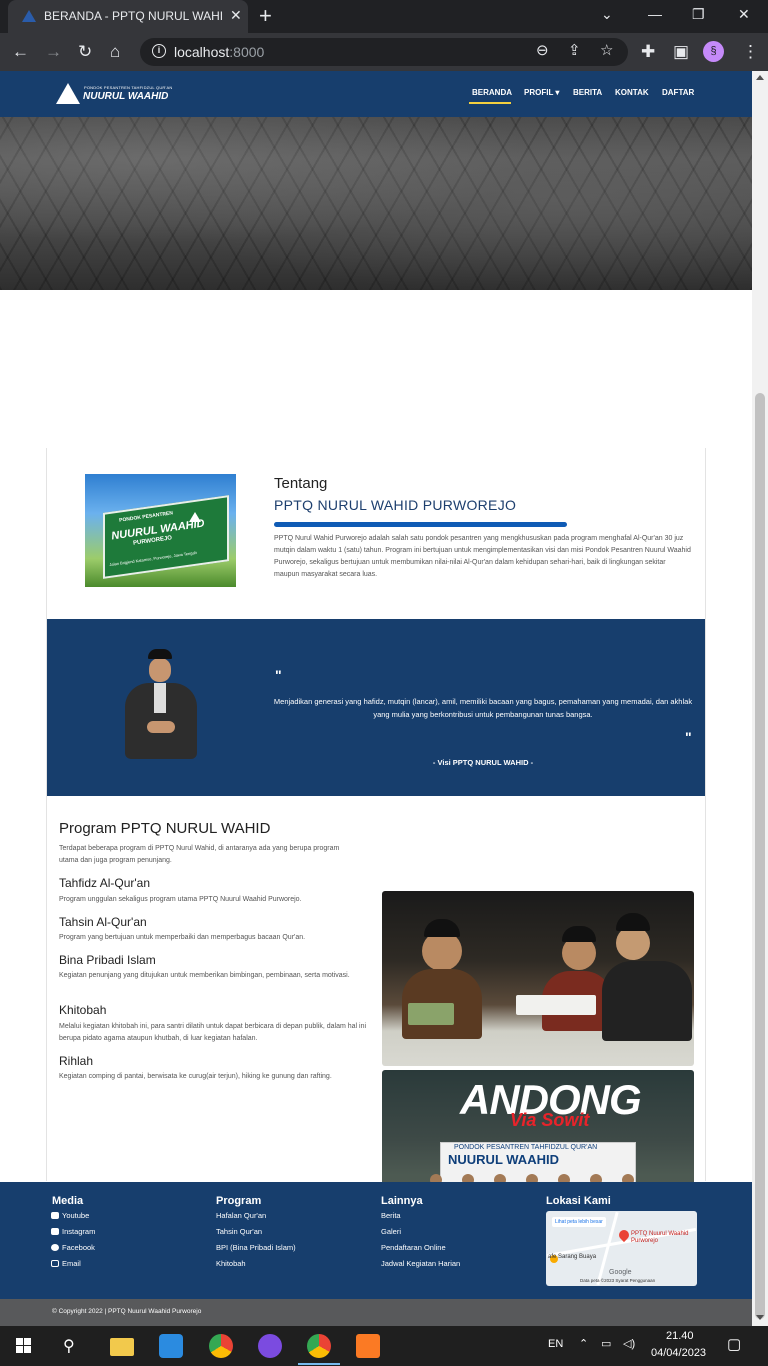  I want to click on share-icon: ⇪, so click(574, 51).